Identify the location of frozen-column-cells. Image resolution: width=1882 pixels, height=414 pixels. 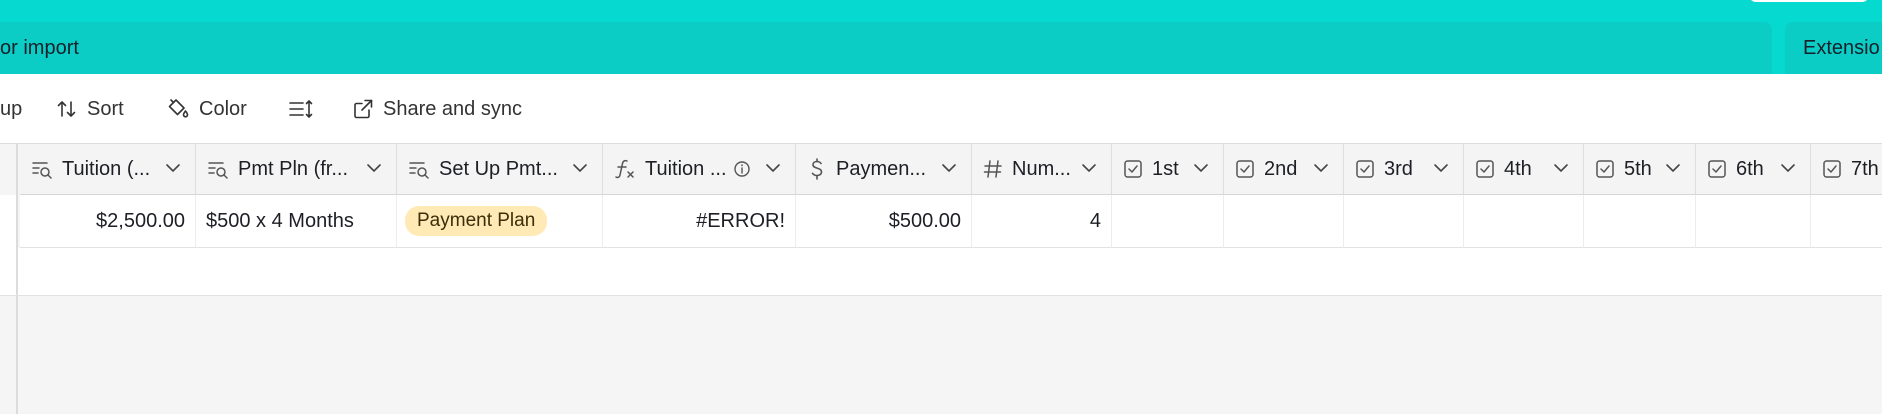
(9, 245).